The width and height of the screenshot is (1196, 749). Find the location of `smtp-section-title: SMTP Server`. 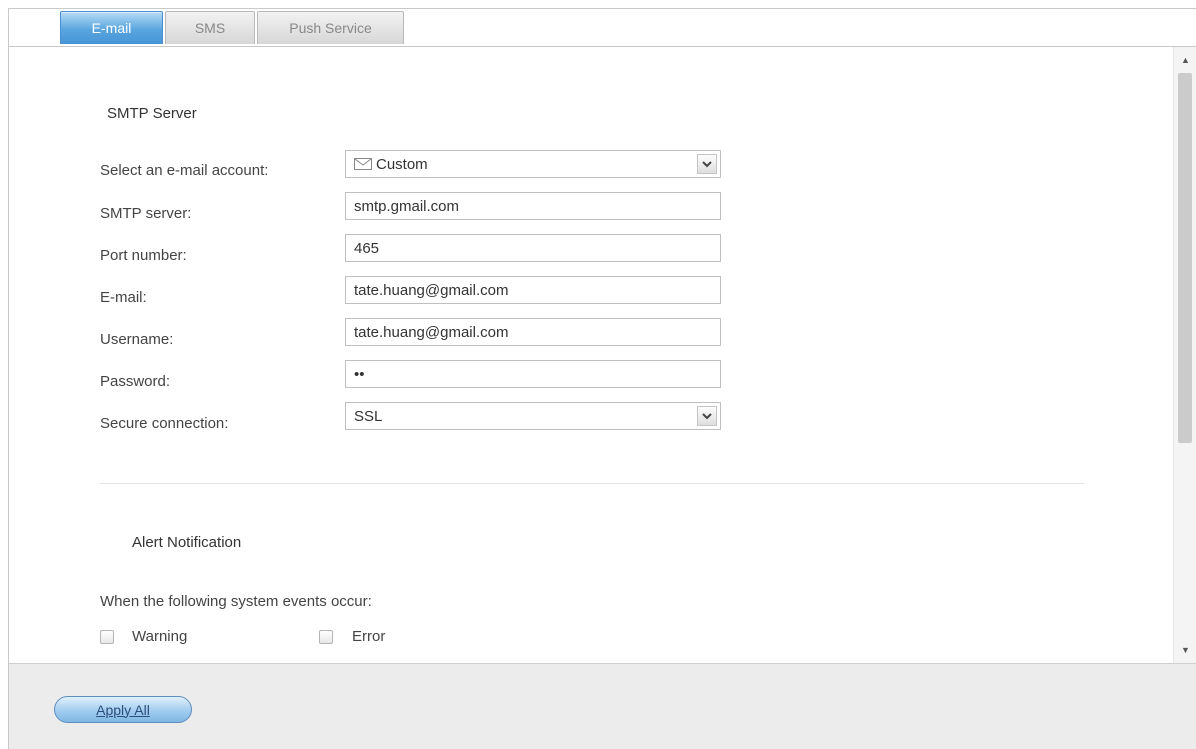

smtp-section-title: SMTP Server is located at coordinates (152, 113).